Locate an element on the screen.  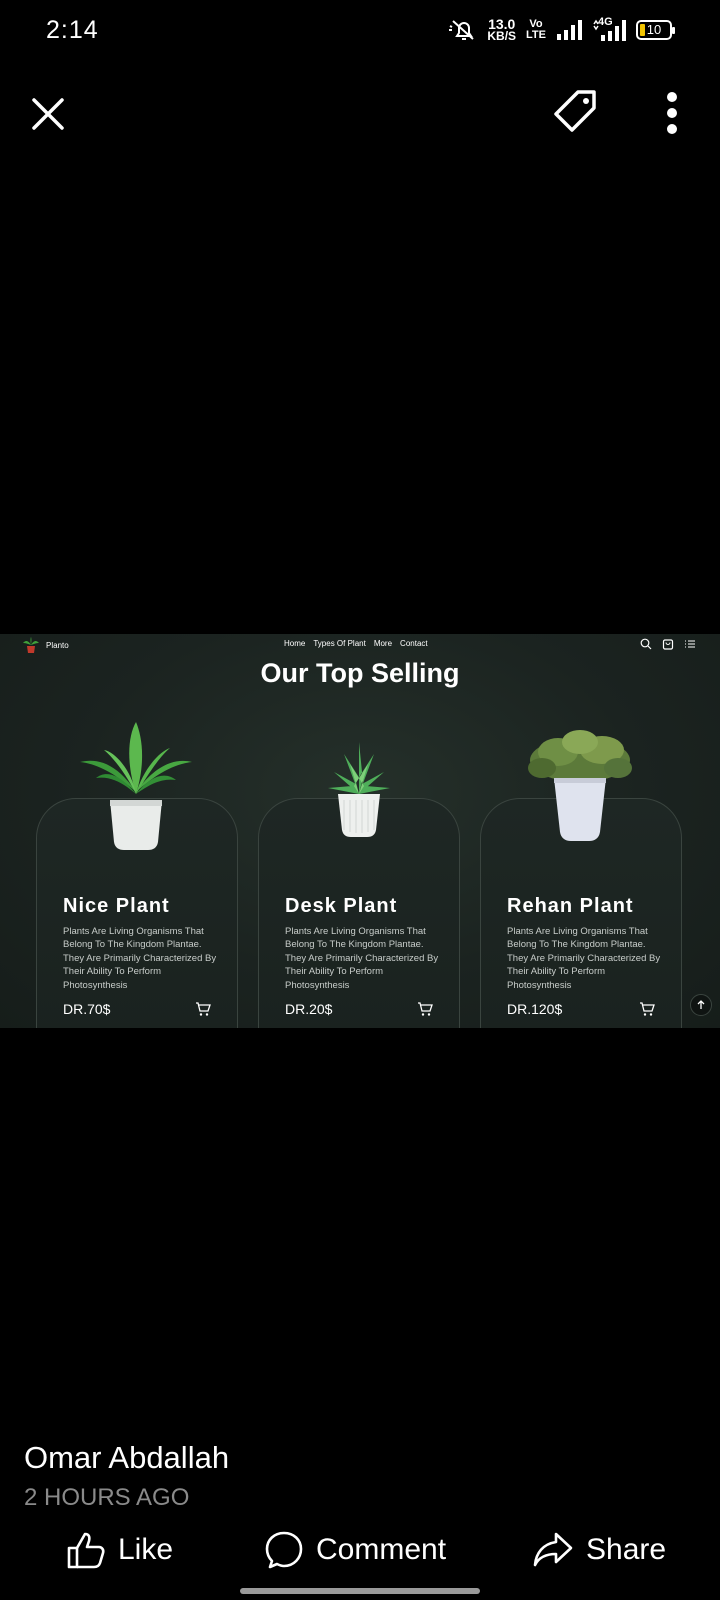
signal-4g-icon: 4G is located at coordinates (609, 29).